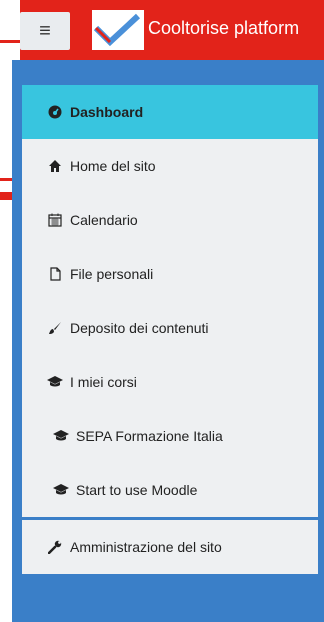 Image resolution: width=324 pixels, height=622 pixels. What do you see at coordinates (55, 547) in the screenshot?
I see `wrench-icon` at bounding box center [55, 547].